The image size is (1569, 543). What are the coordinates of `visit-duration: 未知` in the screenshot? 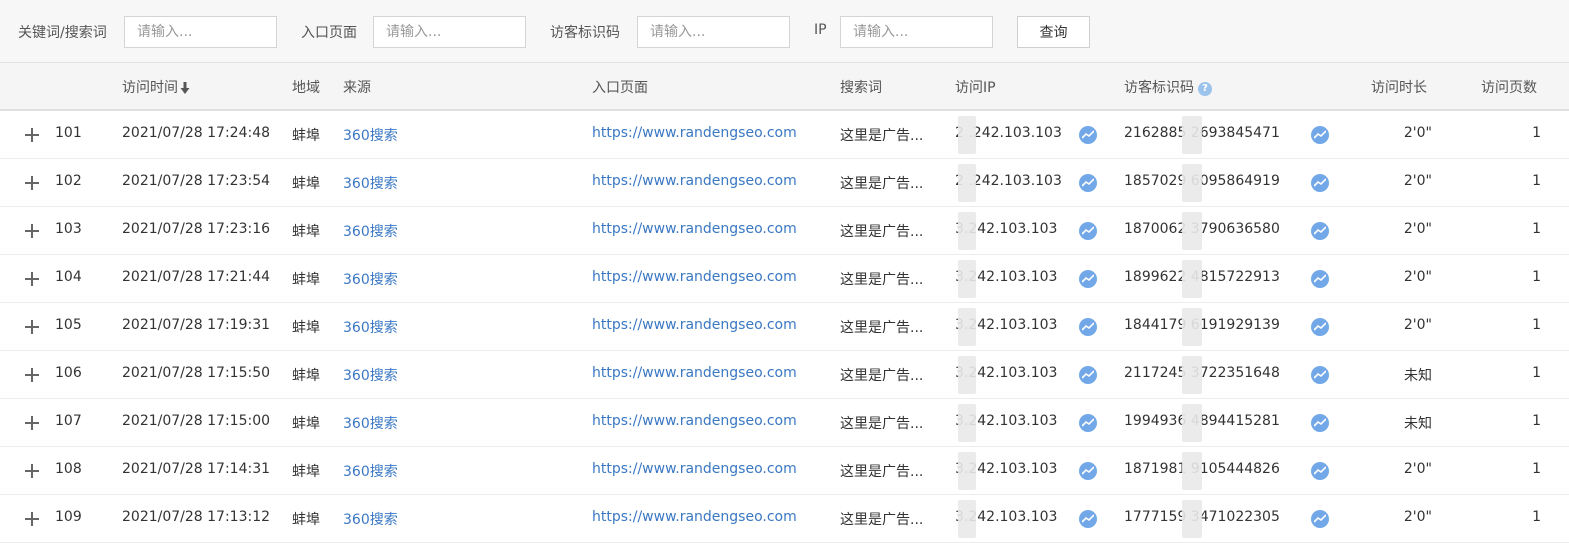 It's located at (1418, 424).